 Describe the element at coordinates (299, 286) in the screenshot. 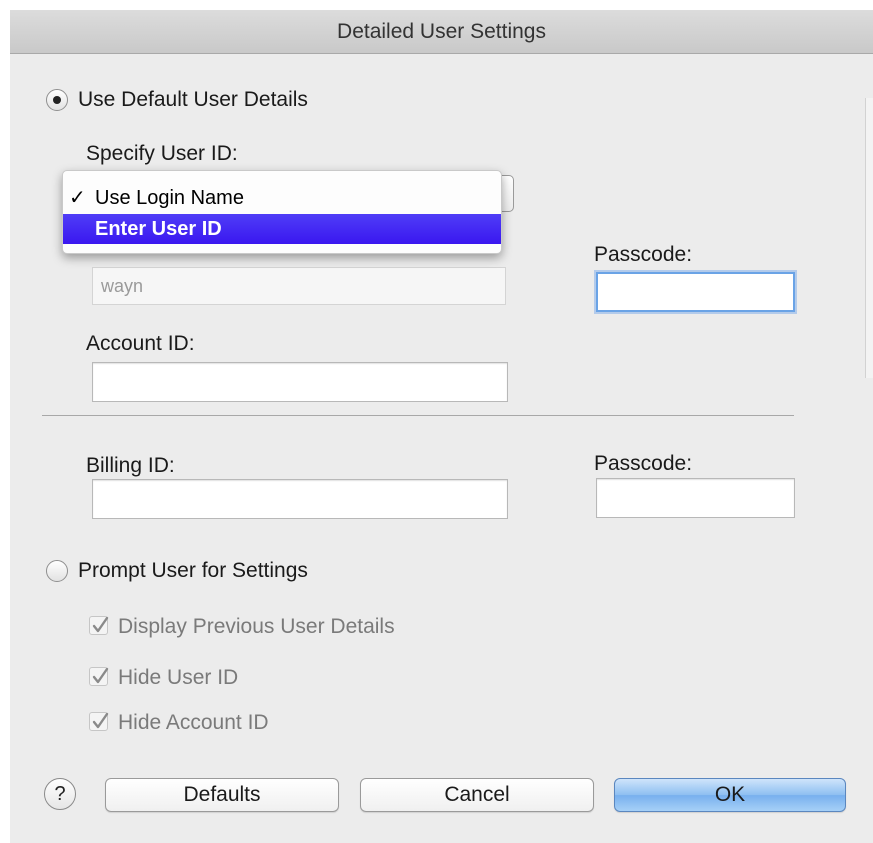

I see `user-id-field: wayn` at that location.